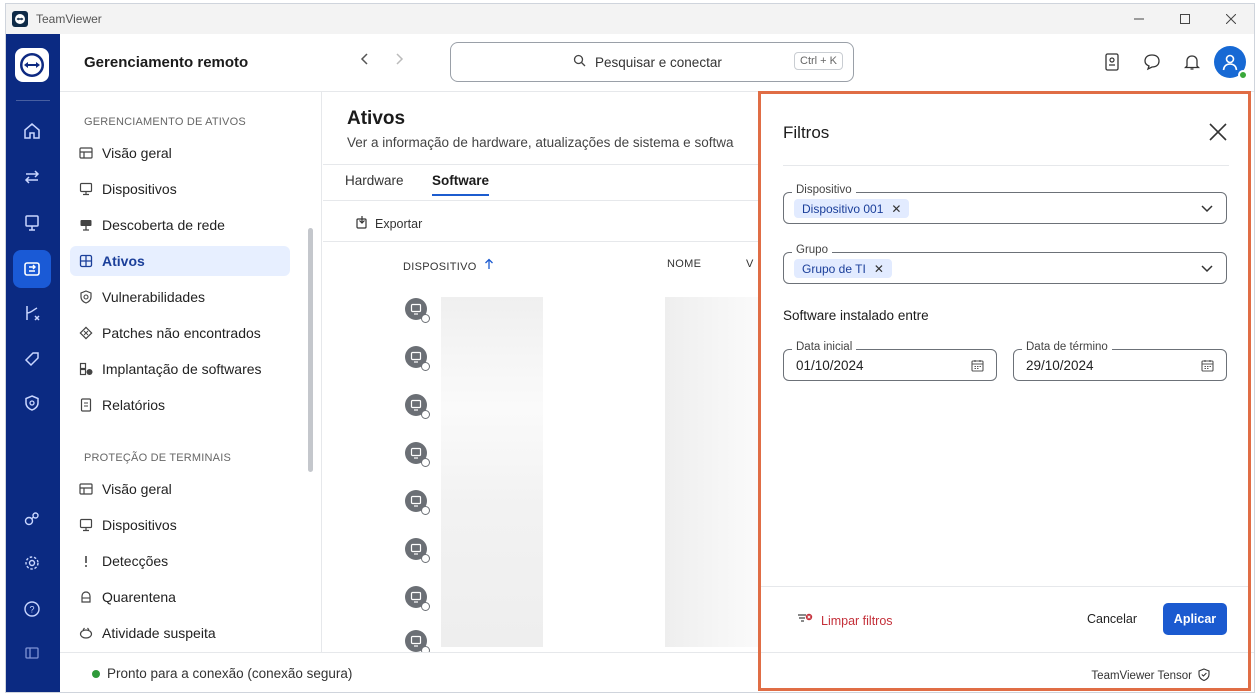 Image resolution: width=1260 pixels, height=700 pixels. Describe the element at coordinates (750, 264) in the screenshot. I see `column-header-versao: V` at that location.